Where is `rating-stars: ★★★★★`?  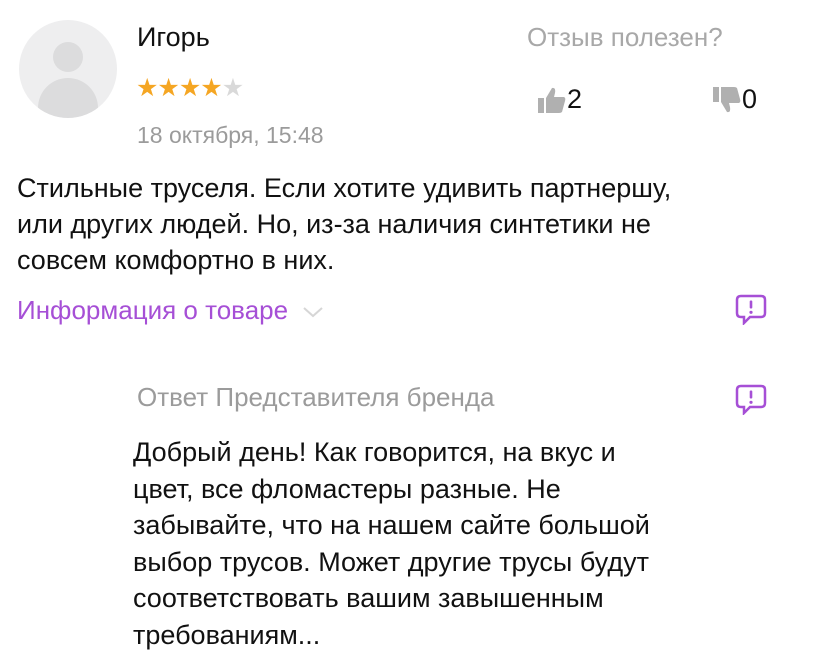 rating-stars: ★★★★★ is located at coordinates (189, 88).